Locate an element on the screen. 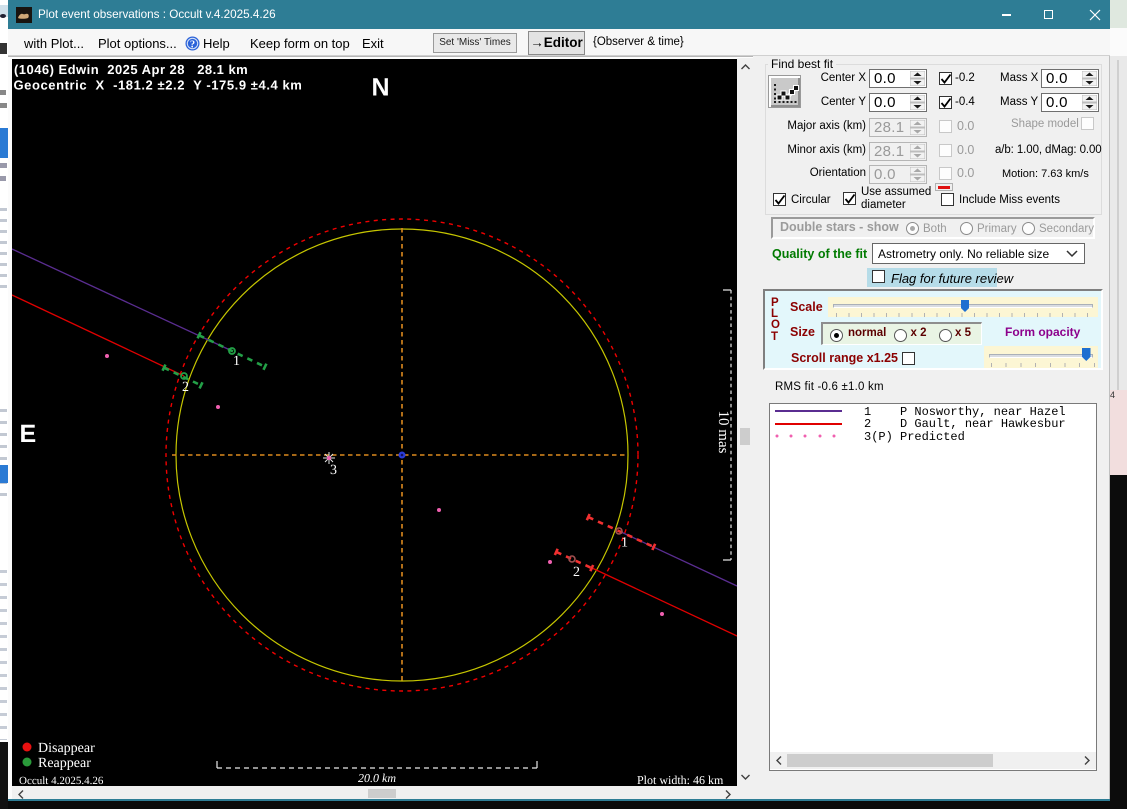 This screenshot has height=809, width=1127. svg-text: 10 mas is located at coordinates (723, 432).